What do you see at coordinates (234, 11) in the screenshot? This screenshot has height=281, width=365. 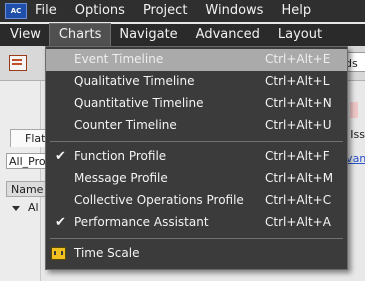 I see `menu-windows: Windows` at bounding box center [234, 11].